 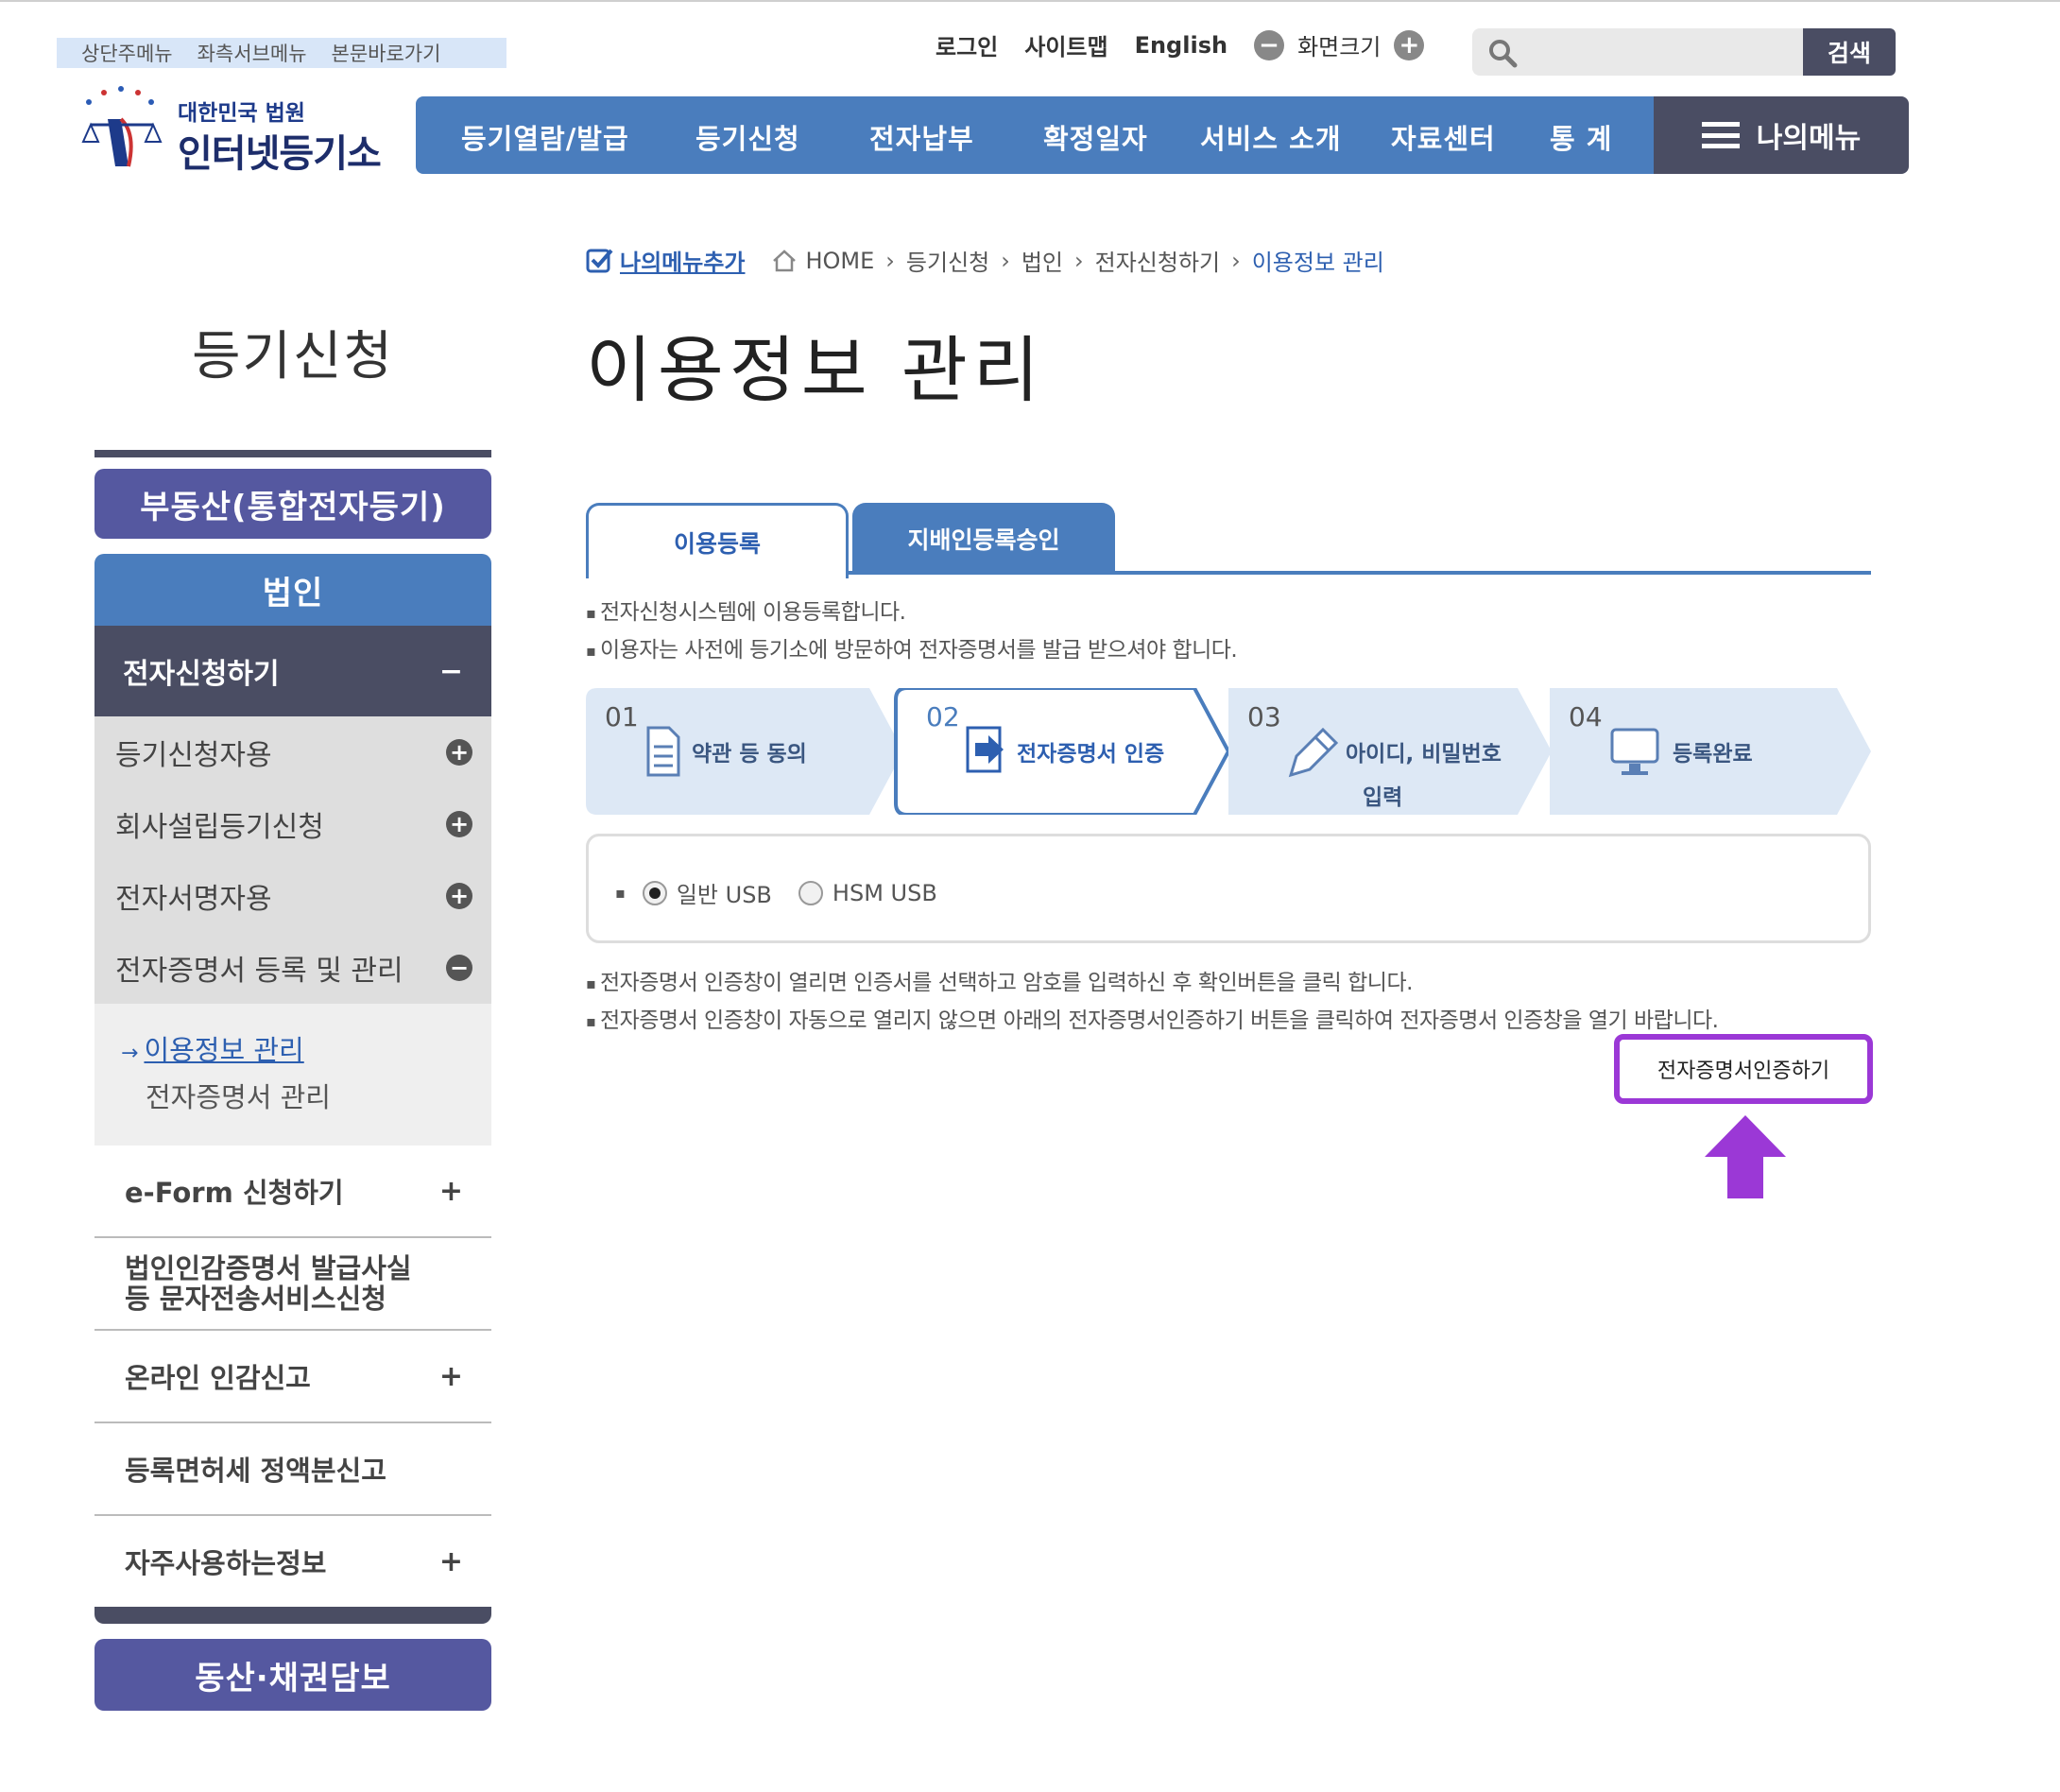 I want to click on sidebar-menu-label: 법인인감증명서 발급사실 등 문자전송서비스신청, so click(x=268, y=1283).